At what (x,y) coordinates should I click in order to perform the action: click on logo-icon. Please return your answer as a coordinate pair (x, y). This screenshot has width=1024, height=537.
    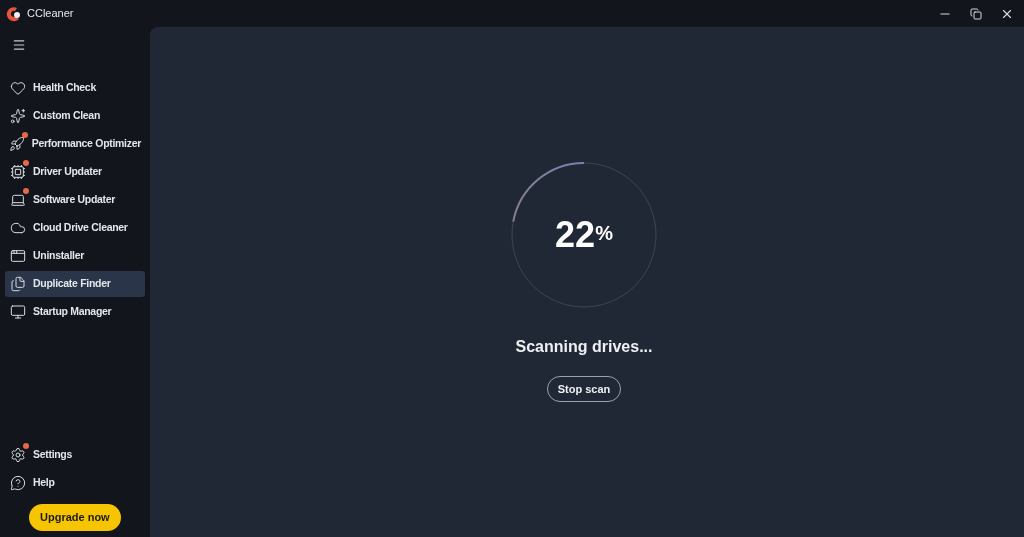
    Looking at the image, I should click on (14, 13).